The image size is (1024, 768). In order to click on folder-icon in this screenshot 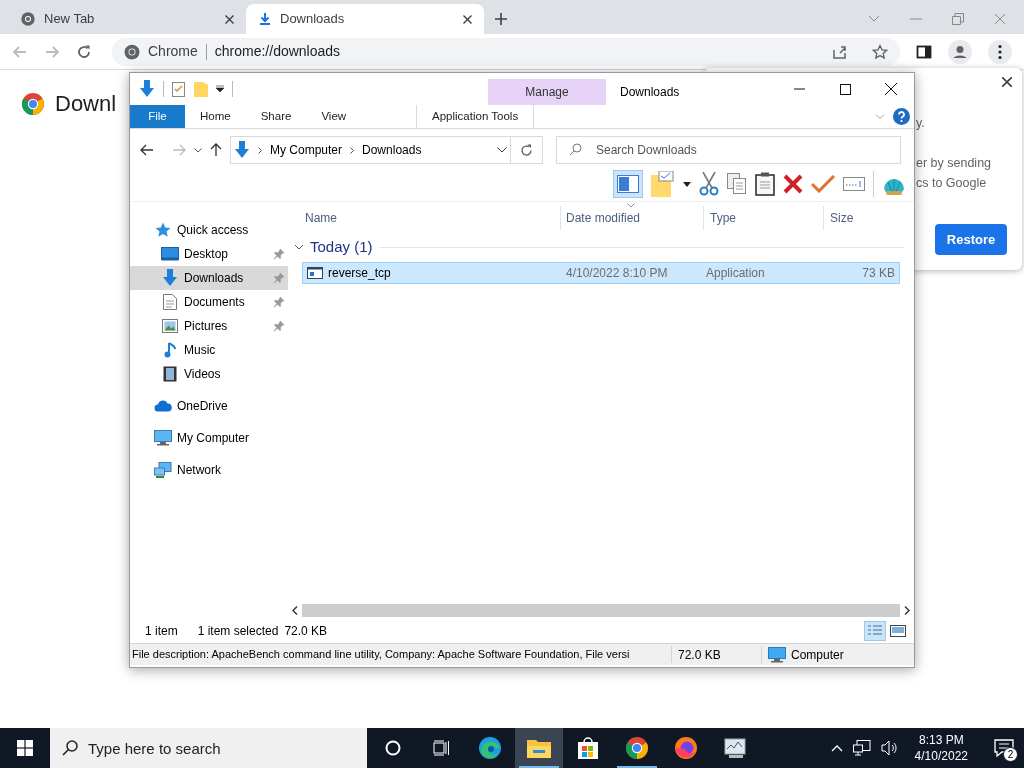, I will do `click(539, 748)`.